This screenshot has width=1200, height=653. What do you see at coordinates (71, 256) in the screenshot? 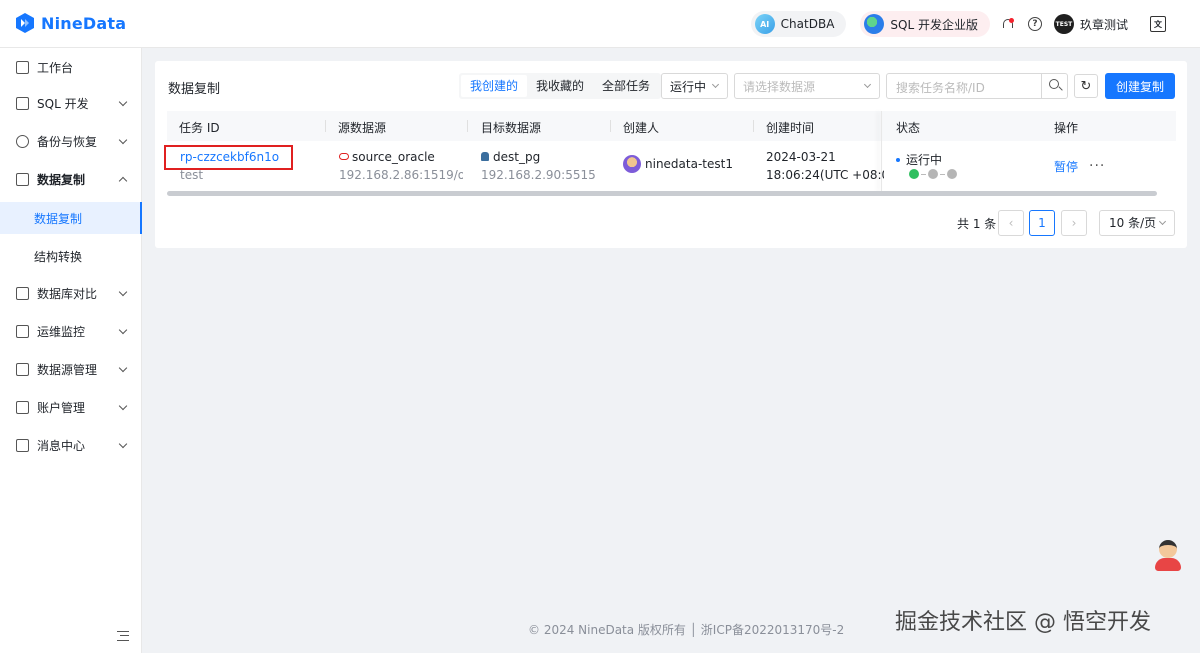
I see `sidebar-subitem-schema-convert: 结构转换` at bounding box center [71, 256].